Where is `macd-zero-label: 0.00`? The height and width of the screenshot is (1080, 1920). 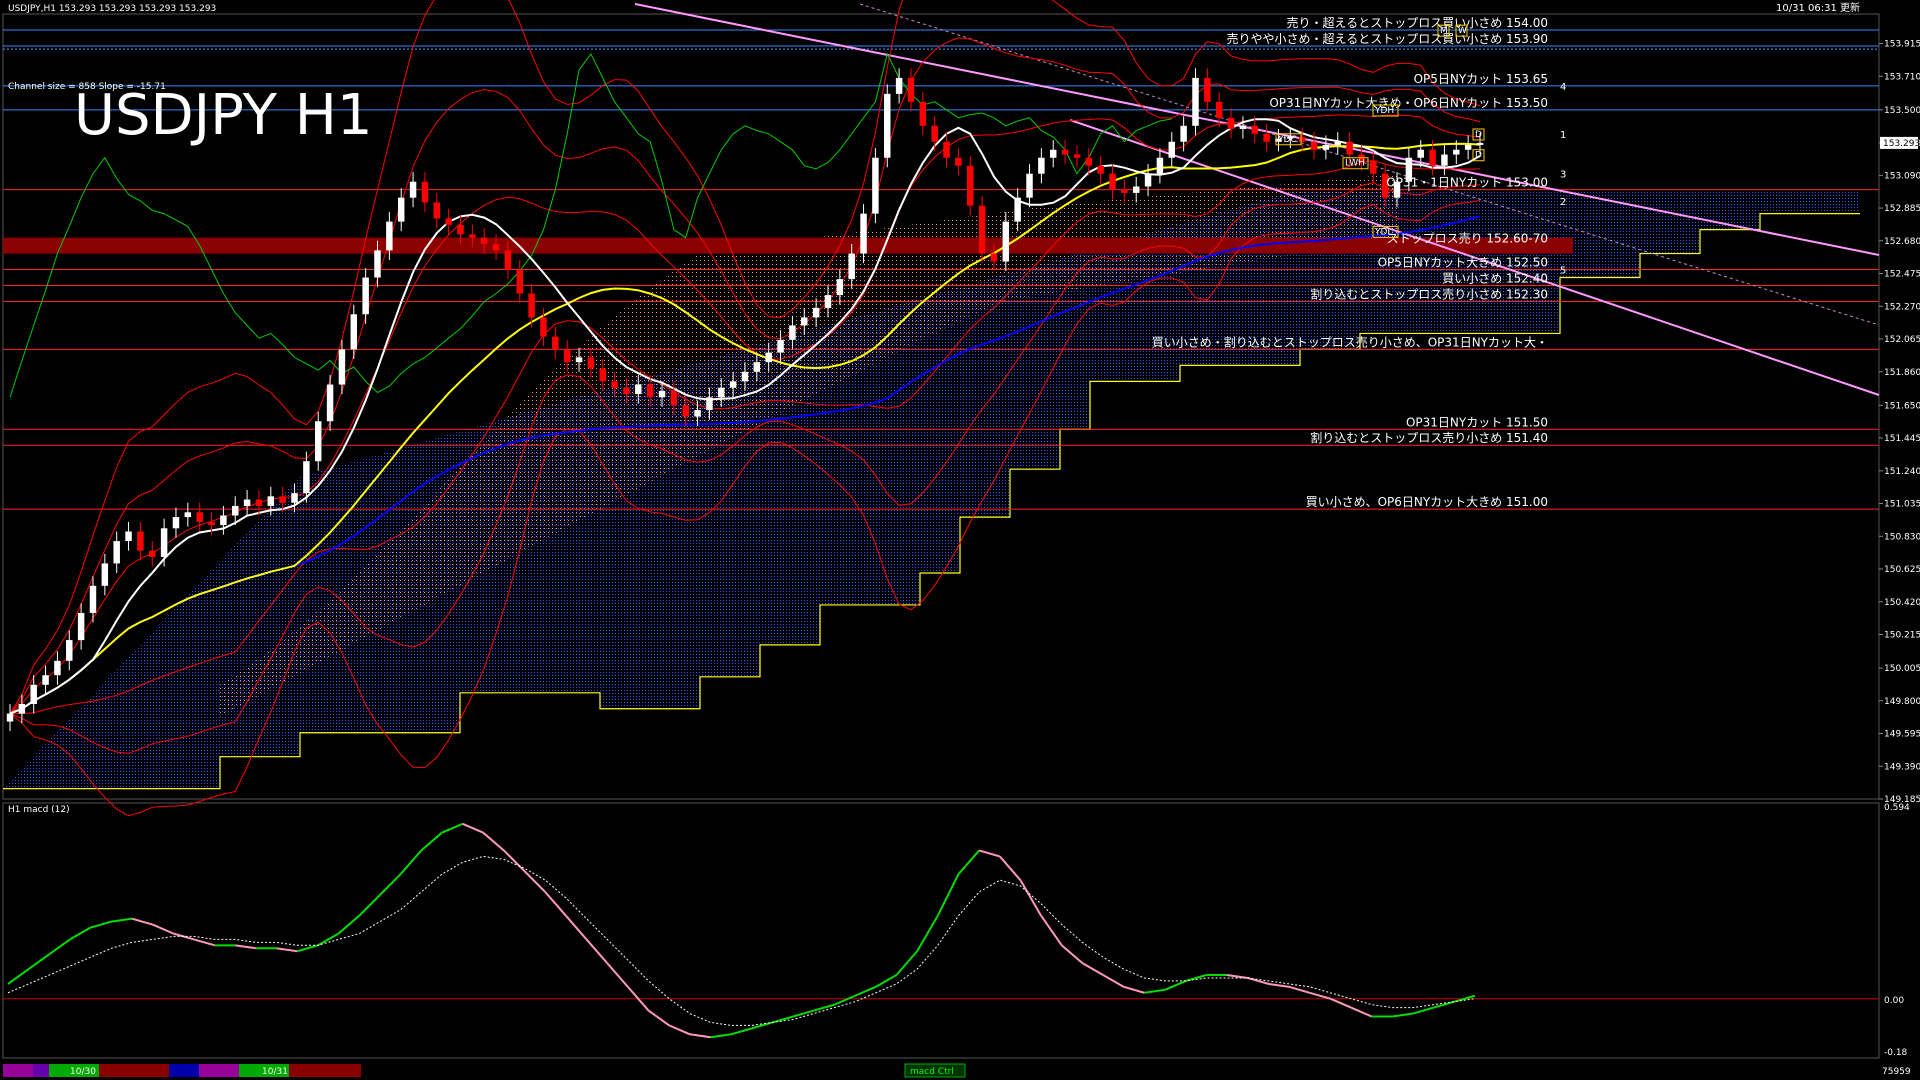
macd-zero-label: 0.00 is located at coordinates (1894, 1001).